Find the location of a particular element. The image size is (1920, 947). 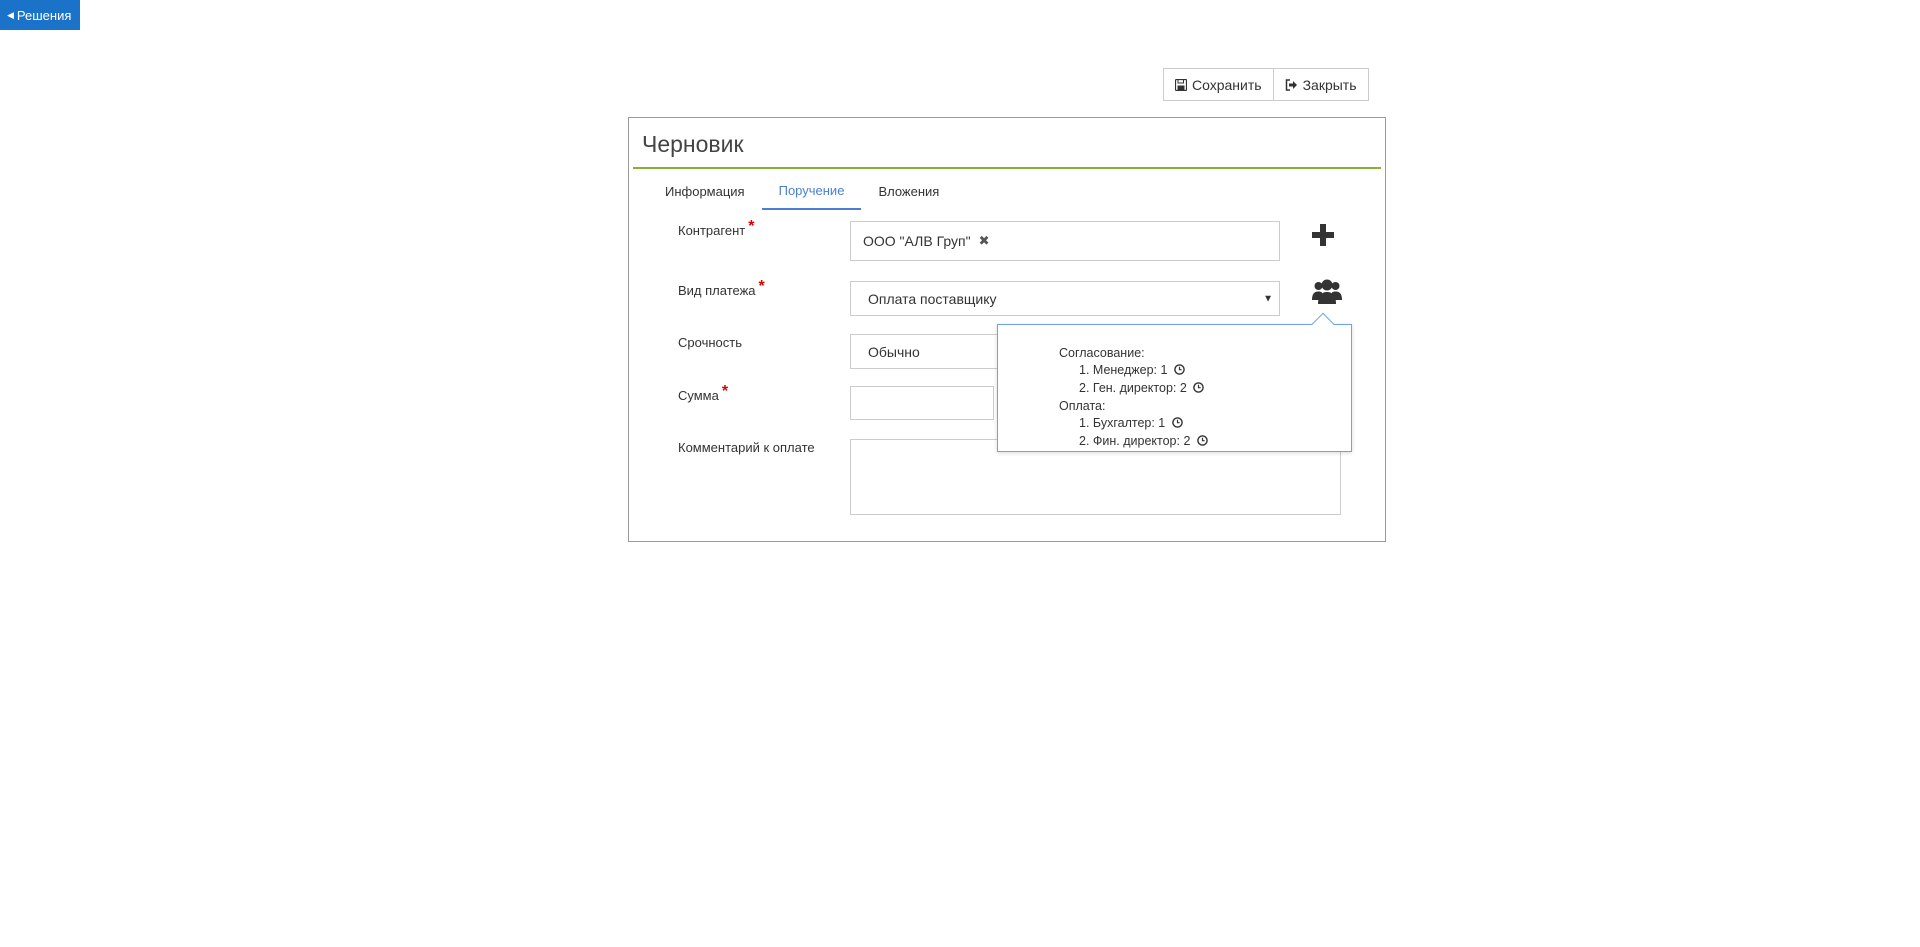

list-item: 2. Ген. директор: 2 is located at coordinates (1133, 389).